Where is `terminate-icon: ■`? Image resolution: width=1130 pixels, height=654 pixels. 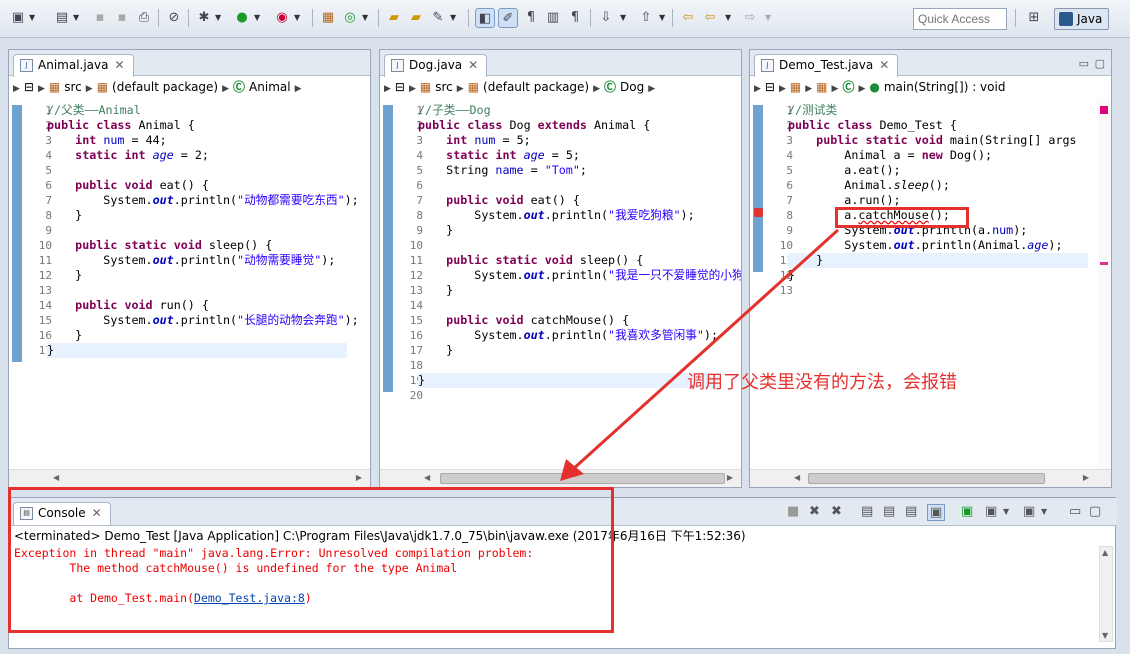
terminate-icon: ■ is located at coordinates (793, 511).